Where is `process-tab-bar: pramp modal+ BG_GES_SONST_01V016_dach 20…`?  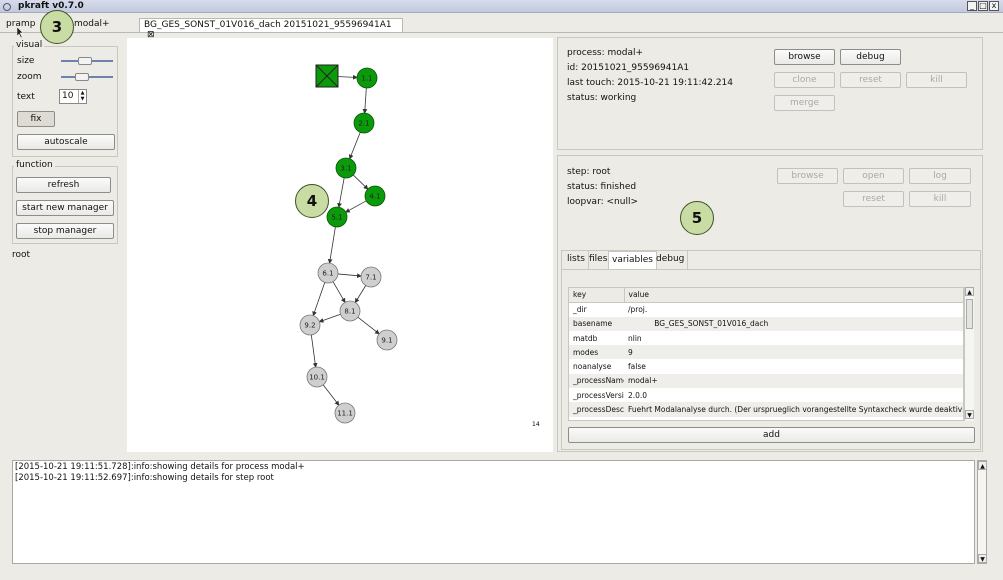 process-tab-bar: pramp modal+ BG_GES_SONST_01V016_dach 20… is located at coordinates (501, 28).